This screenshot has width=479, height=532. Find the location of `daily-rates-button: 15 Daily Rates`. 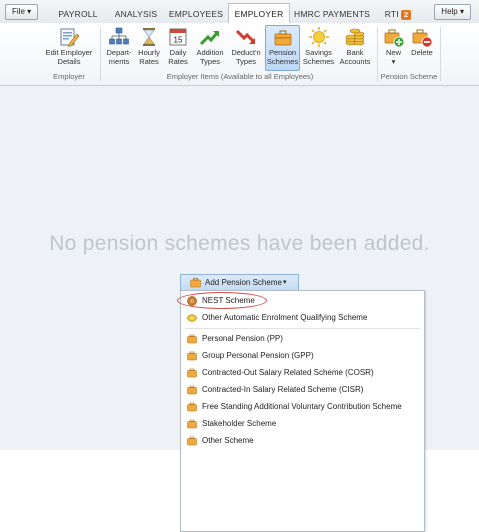

daily-rates-button: 15 Daily Rates is located at coordinates (178, 46).